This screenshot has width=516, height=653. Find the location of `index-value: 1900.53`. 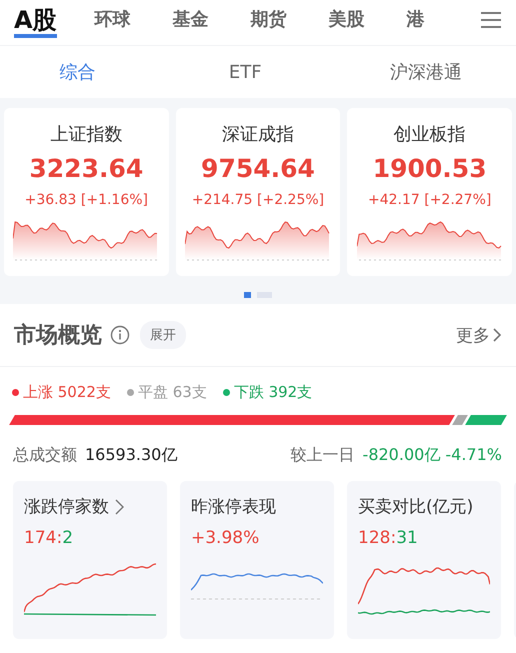

index-value: 1900.53 is located at coordinates (429, 168).